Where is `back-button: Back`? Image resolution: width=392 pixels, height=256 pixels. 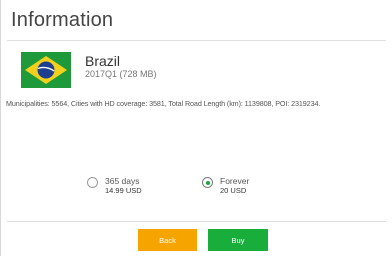 back-button: Back is located at coordinates (167, 240).